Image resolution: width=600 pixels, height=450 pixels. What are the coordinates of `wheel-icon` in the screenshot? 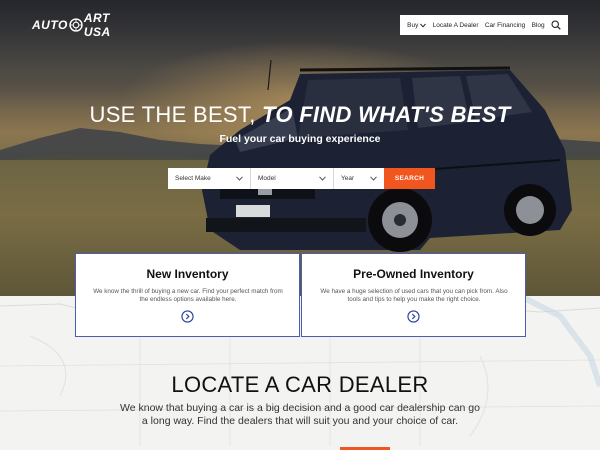 It's located at (76, 25).